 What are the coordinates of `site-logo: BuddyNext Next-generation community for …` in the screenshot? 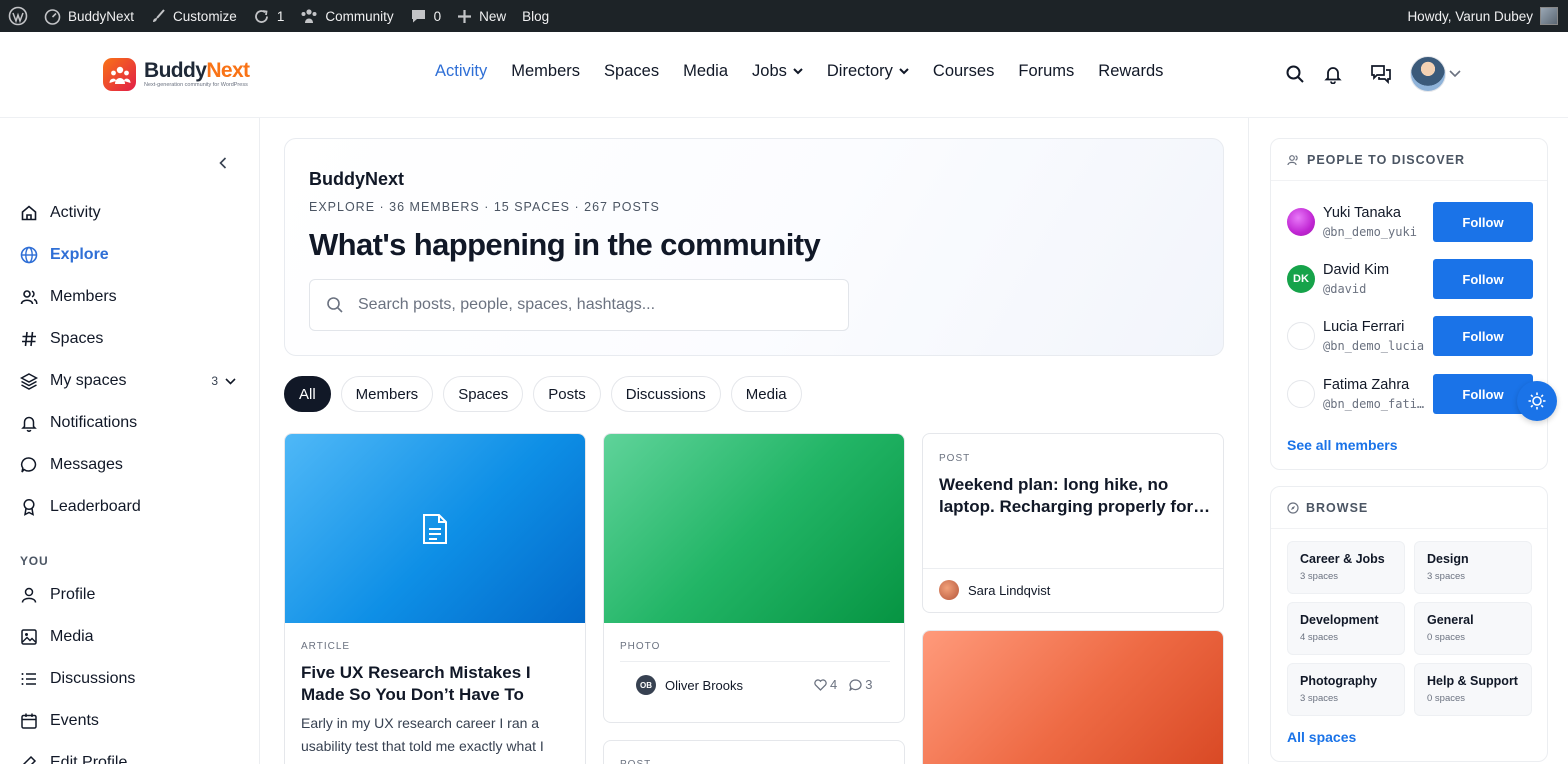 It's located at (176, 74).